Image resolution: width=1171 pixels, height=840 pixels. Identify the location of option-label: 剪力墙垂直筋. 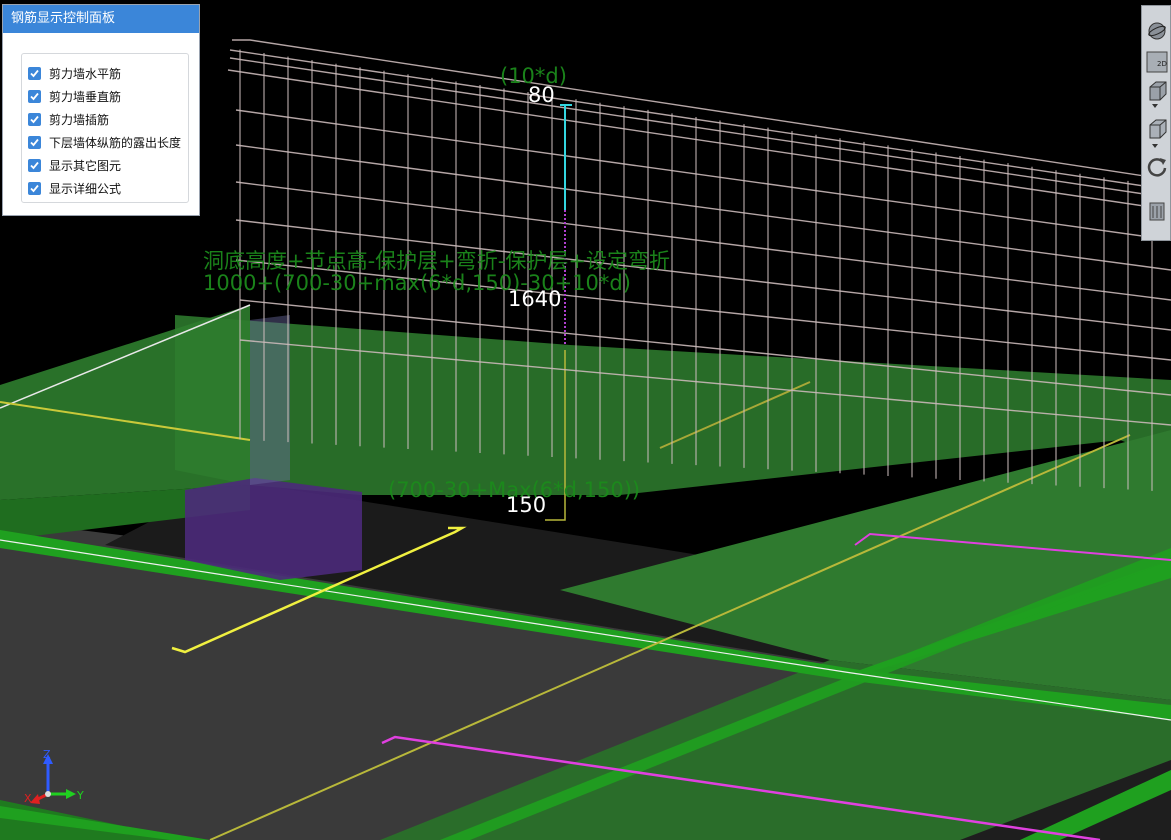
(85, 97).